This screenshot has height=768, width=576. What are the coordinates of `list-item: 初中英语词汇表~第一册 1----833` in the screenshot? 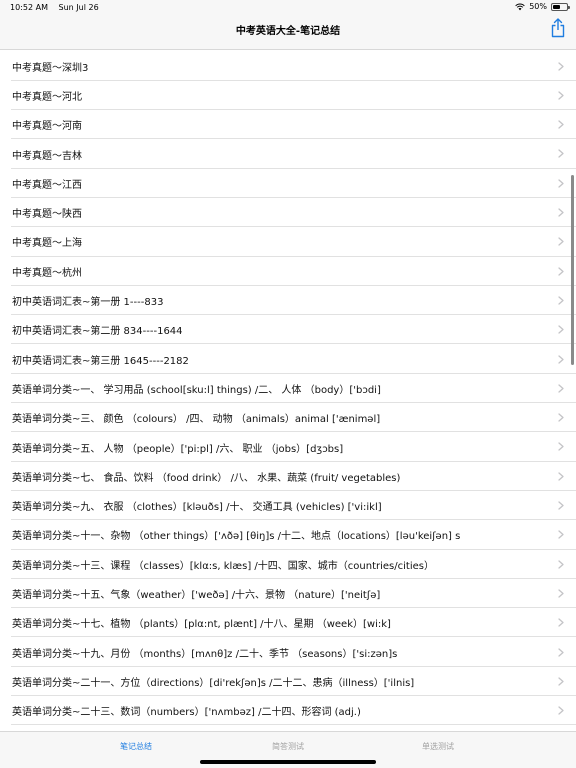 It's located at (288, 301).